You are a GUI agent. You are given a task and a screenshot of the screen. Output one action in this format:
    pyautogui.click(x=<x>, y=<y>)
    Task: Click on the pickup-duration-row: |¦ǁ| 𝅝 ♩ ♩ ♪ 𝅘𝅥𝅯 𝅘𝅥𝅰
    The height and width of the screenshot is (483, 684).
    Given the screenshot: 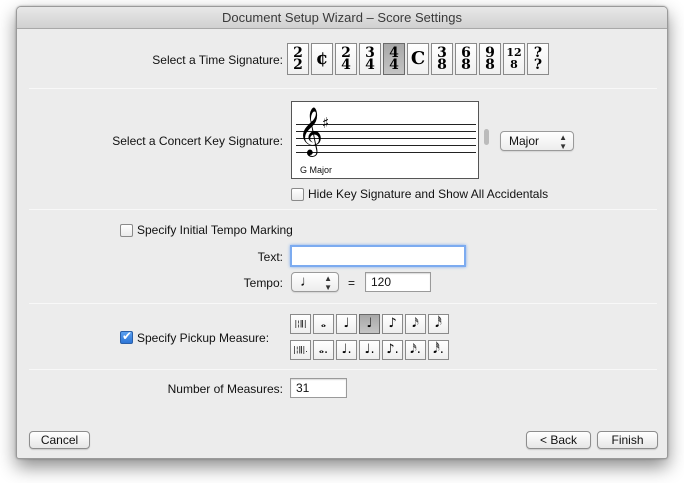 What is the action you would take?
    pyautogui.click(x=369, y=324)
    